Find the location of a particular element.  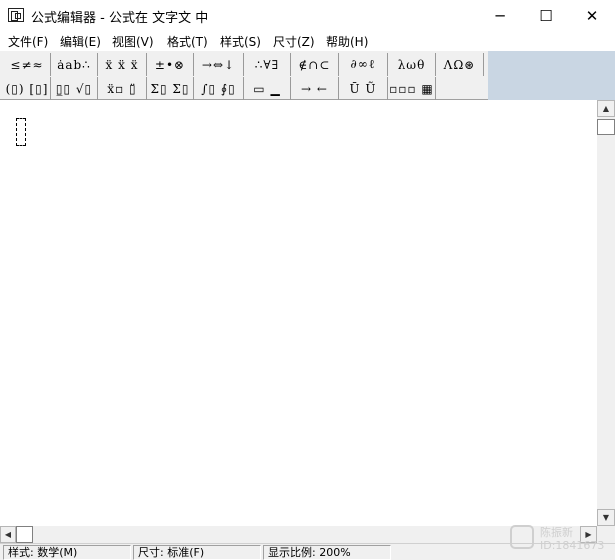

empty-slot-placeholder is located at coordinates (21, 132).